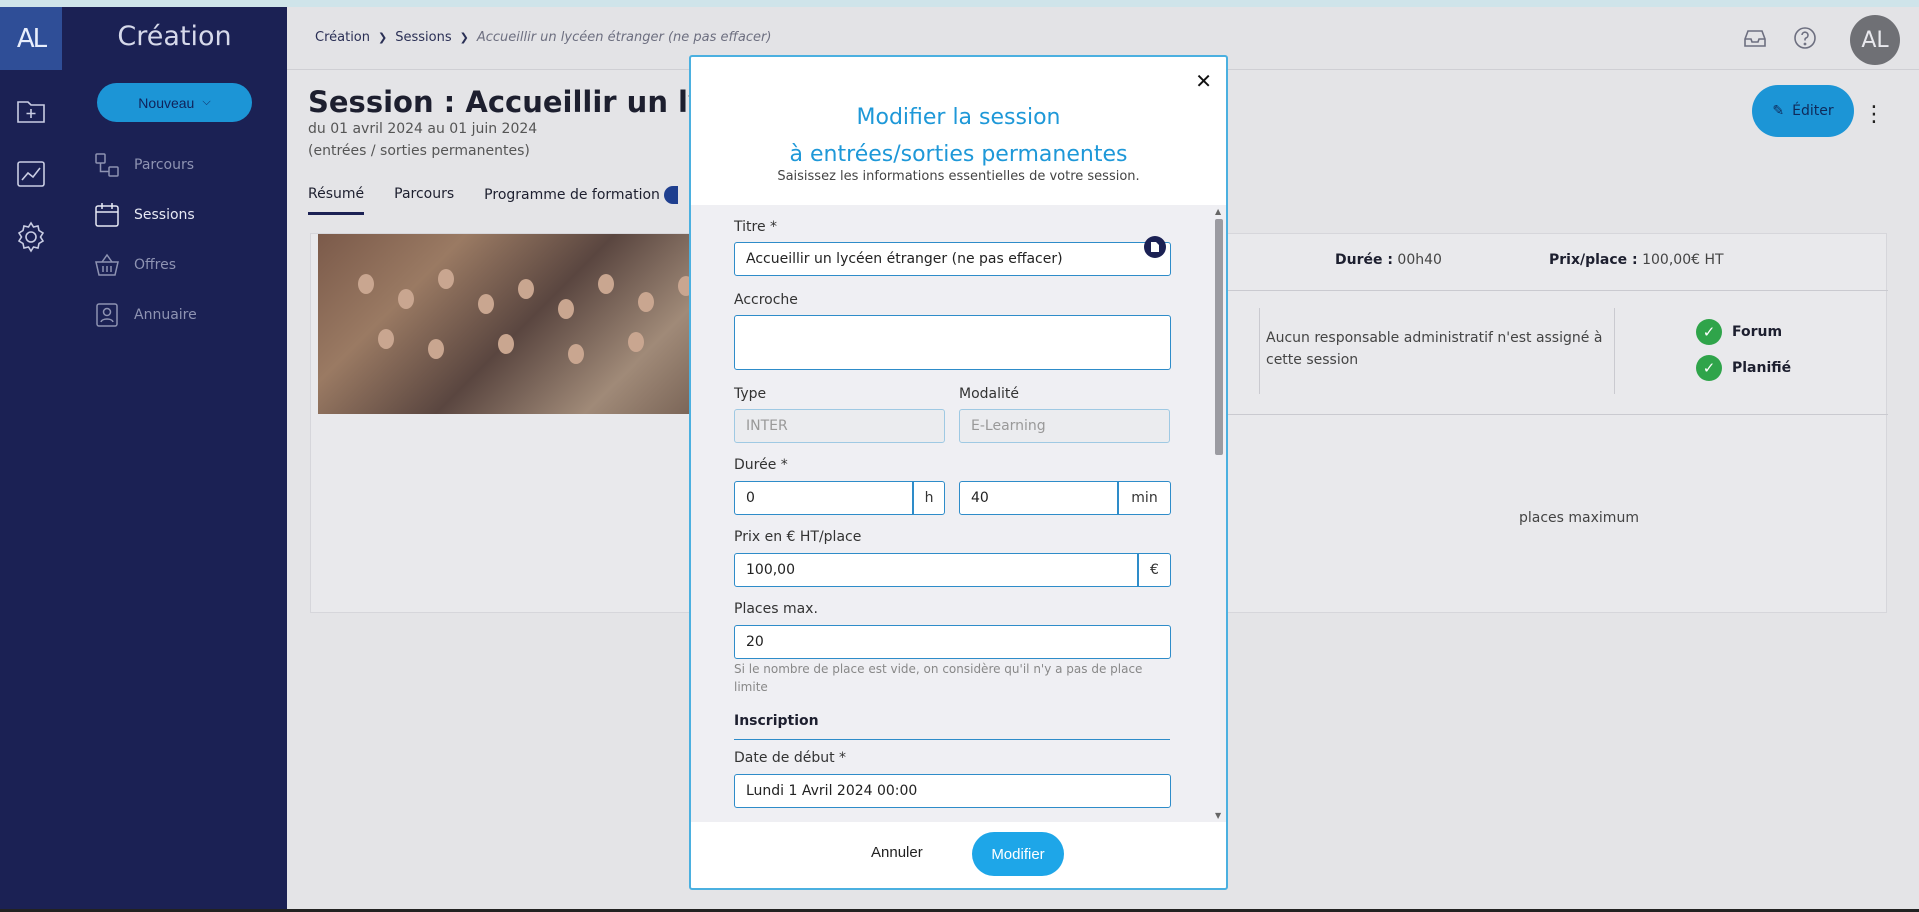 The height and width of the screenshot is (912, 1919). Describe the element at coordinates (31, 38) in the screenshot. I see `app-logo: AL` at that location.